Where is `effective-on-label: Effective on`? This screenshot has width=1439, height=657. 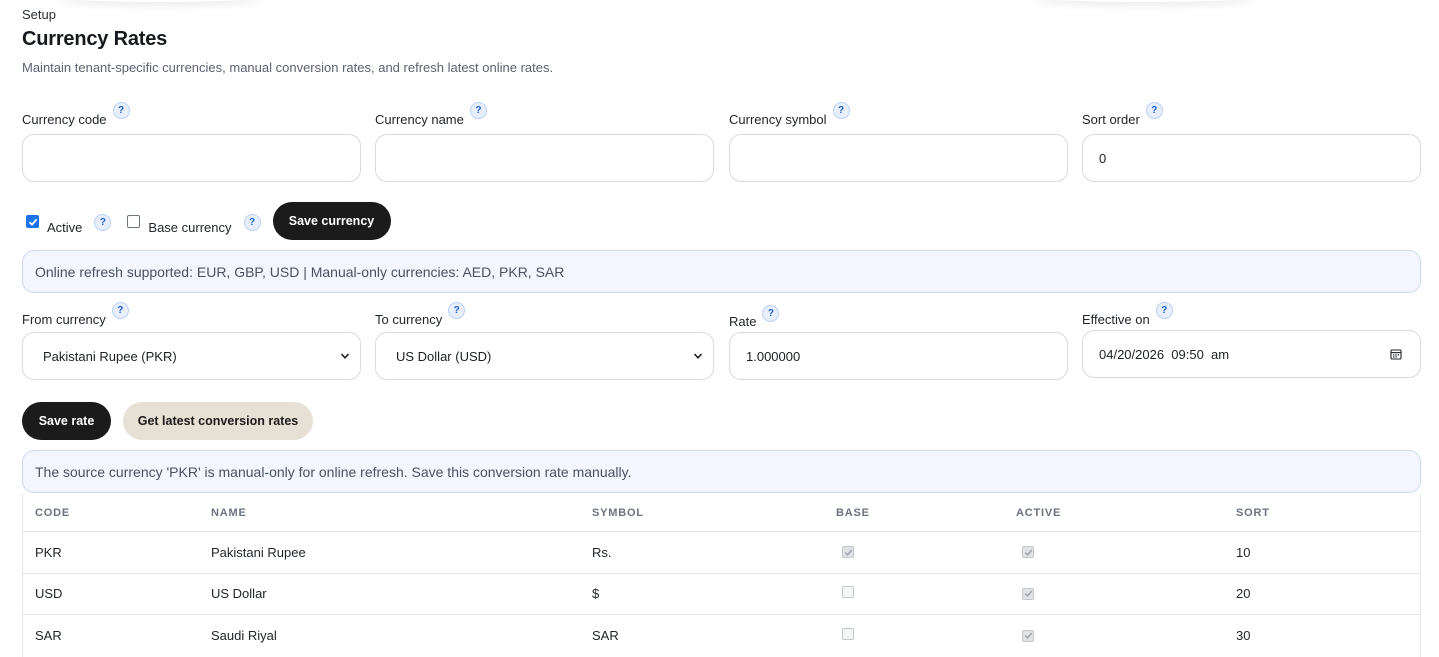 effective-on-label: Effective on is located at coordinates (1116, 319).